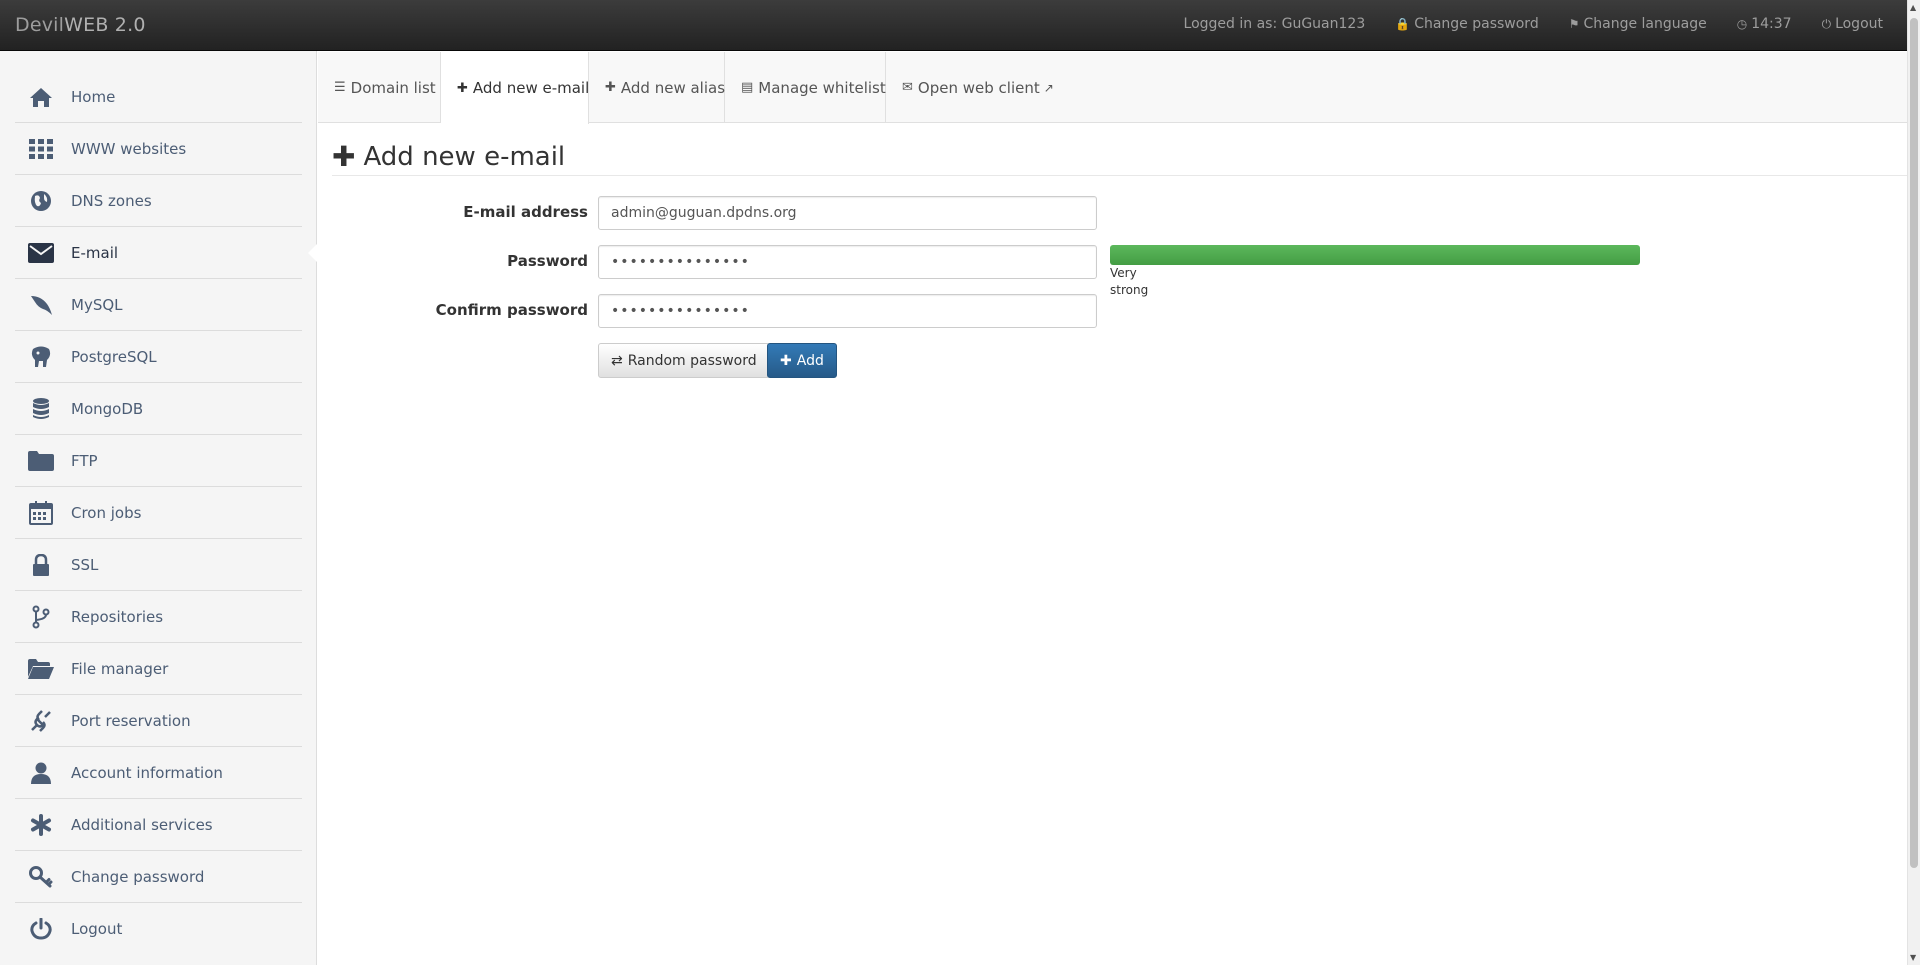 This screenshot has height=965, width=1920. What do you see at coordinates (158, 461) in the screenshot?
I see `sidebar-item-ftp: FTP` at bounding box center [158, 461].